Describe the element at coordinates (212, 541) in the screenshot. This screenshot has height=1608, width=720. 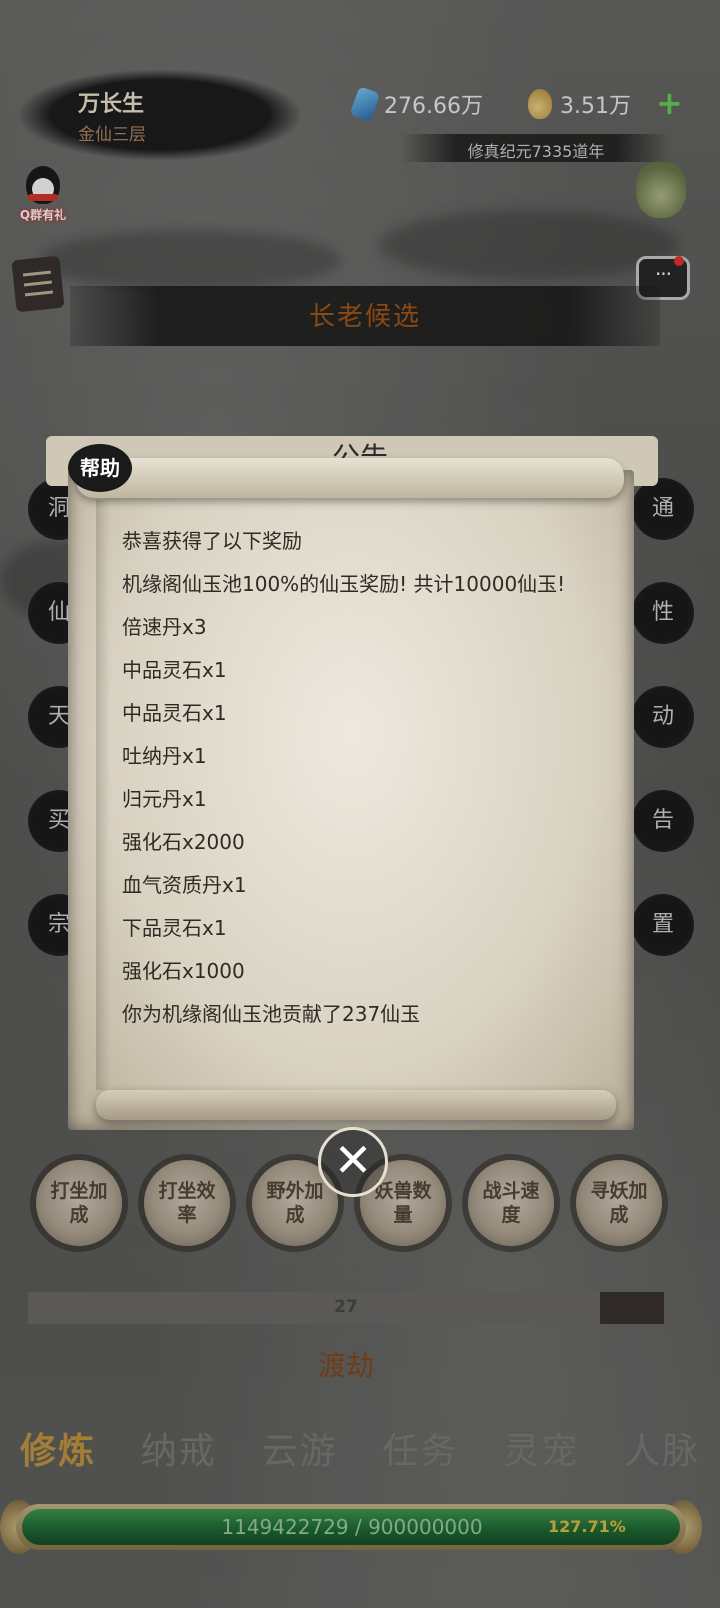
I see `reward-line: 恭喜获得了以下奖励` at that location.